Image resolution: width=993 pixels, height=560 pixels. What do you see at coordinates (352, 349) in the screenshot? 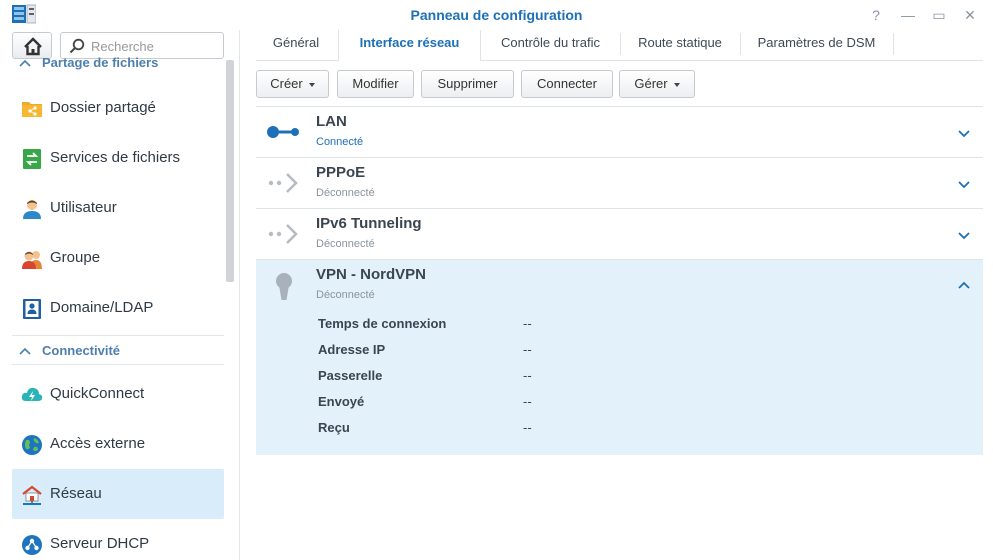
I see `detail-label-ip-address: Adresse IP` at bounding box center [352, 349].